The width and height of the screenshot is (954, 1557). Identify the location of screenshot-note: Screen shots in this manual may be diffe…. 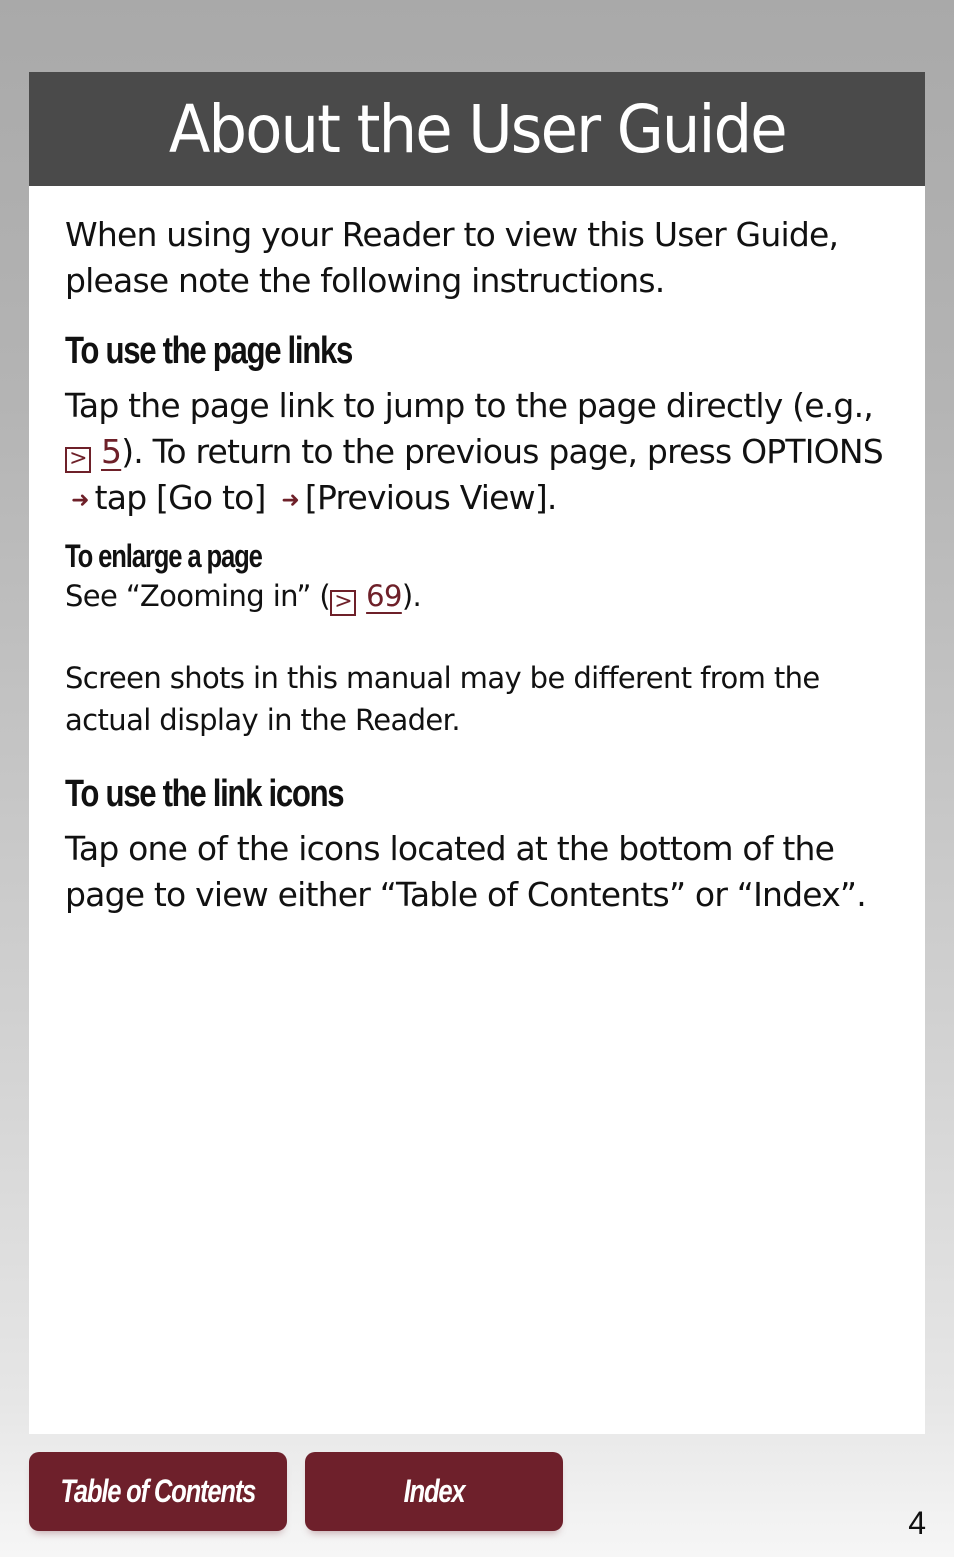
(442, 699).